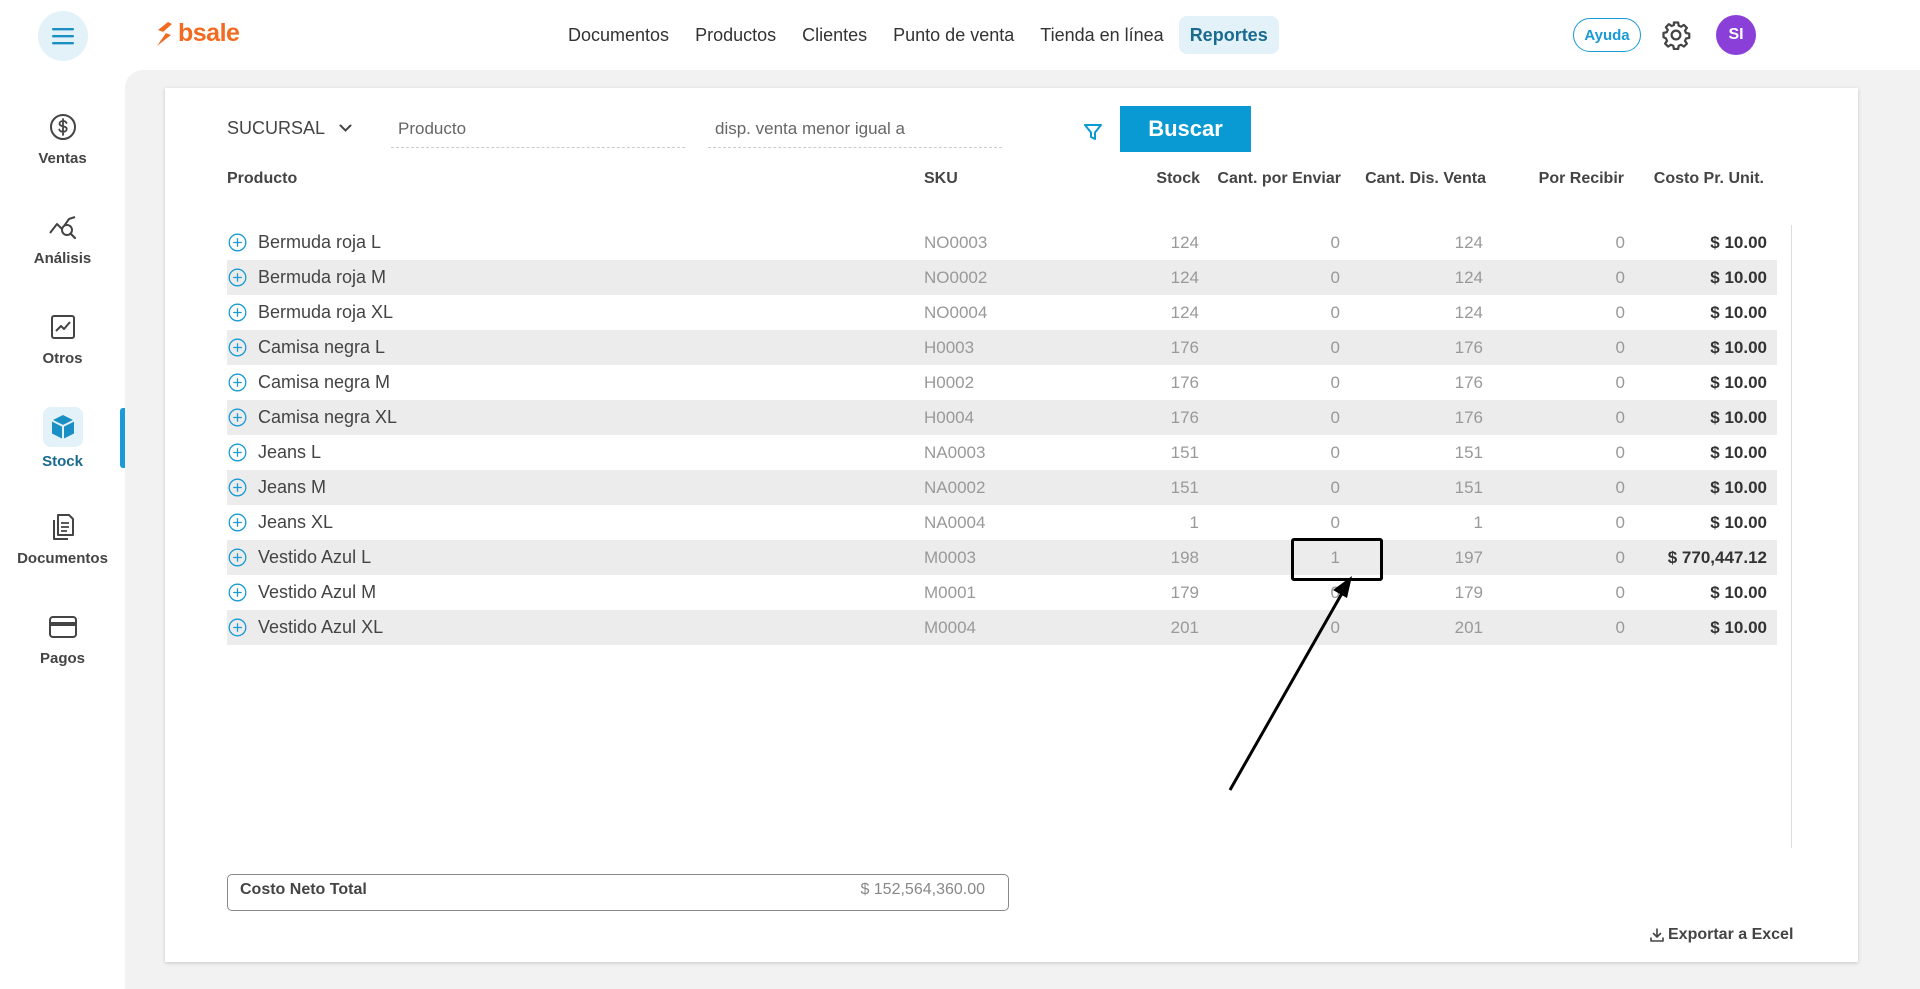 The height and width of the screenshot is (989, 1920). Describe the element at coordinates (1468, 557) in the screenshot. I see `available-value: 197` at that location.